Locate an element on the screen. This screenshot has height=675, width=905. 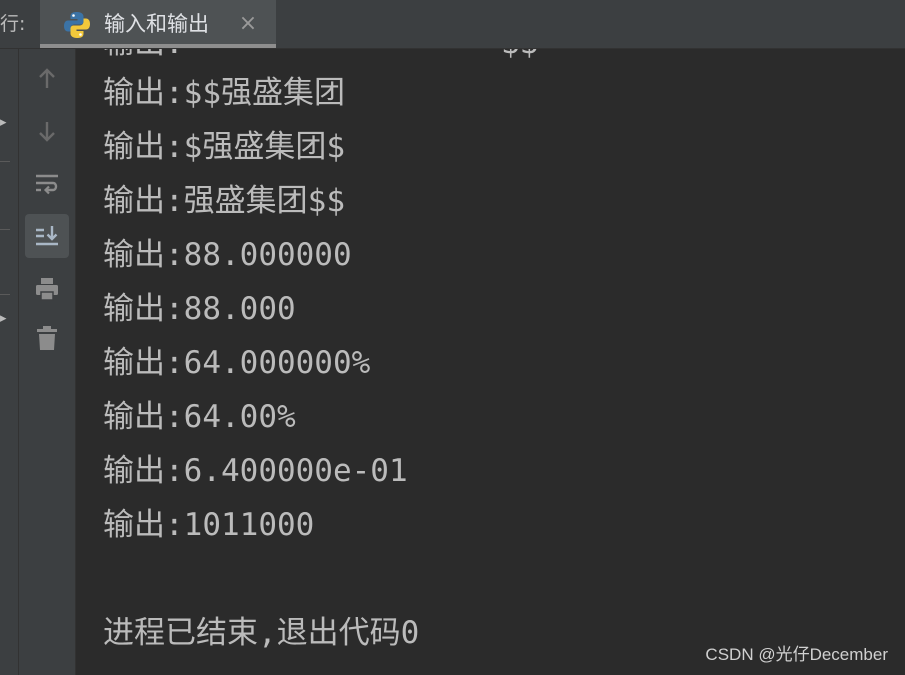
console-line: 输出:64.000000% is located at coordinates (237, 363).